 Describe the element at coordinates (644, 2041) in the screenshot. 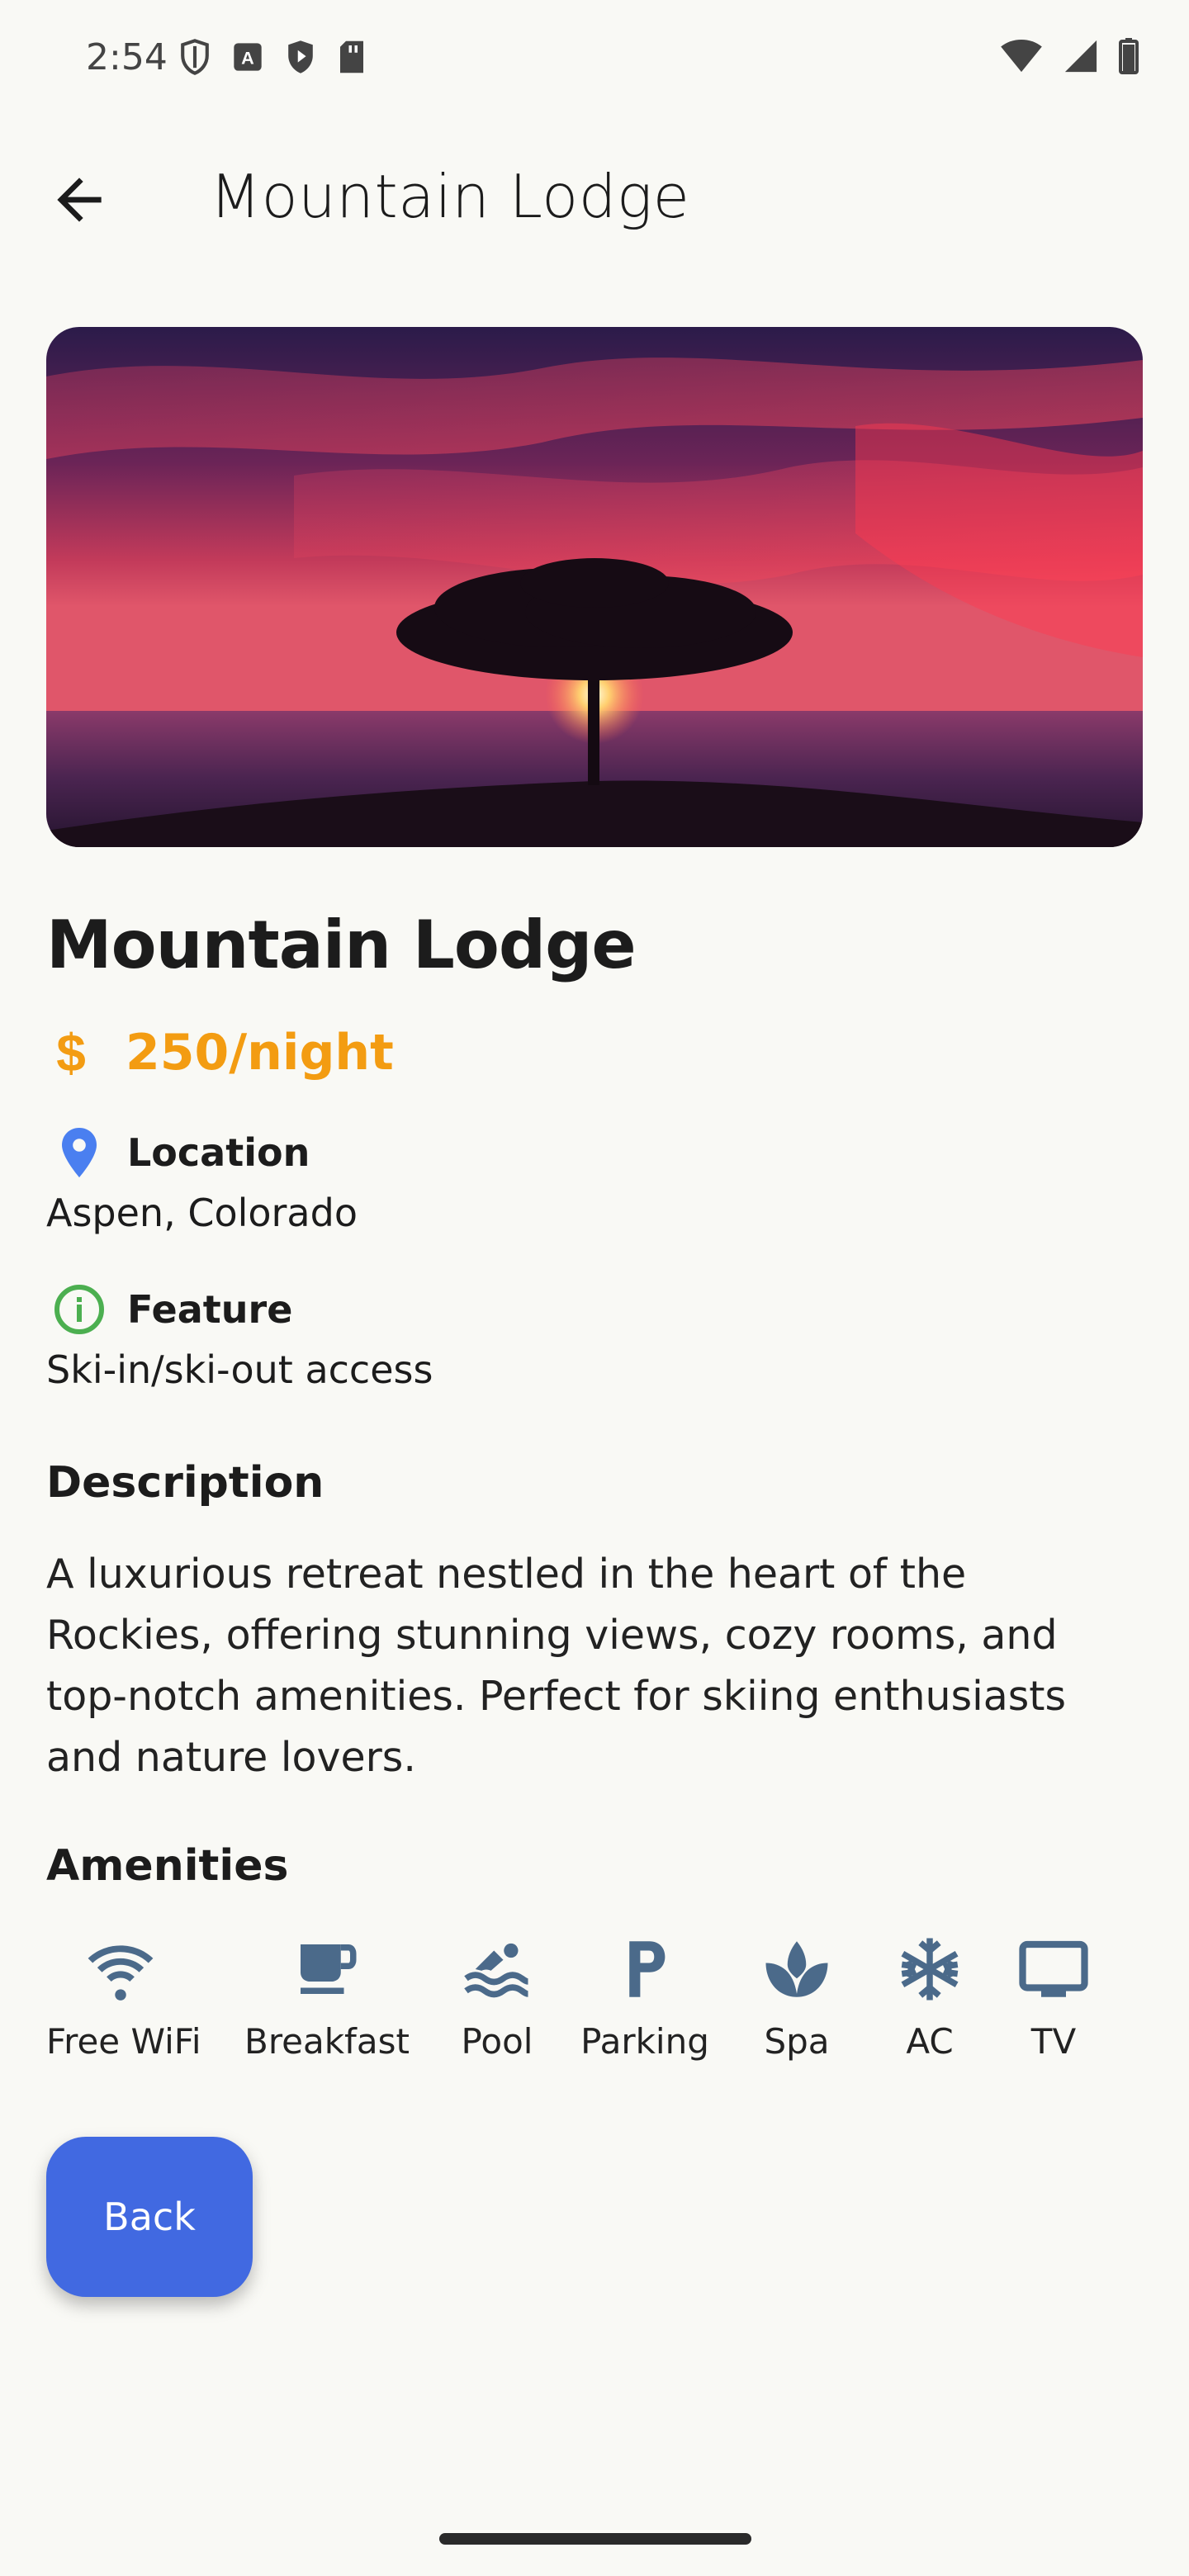

I see `amenity-label: Parking` at that location.